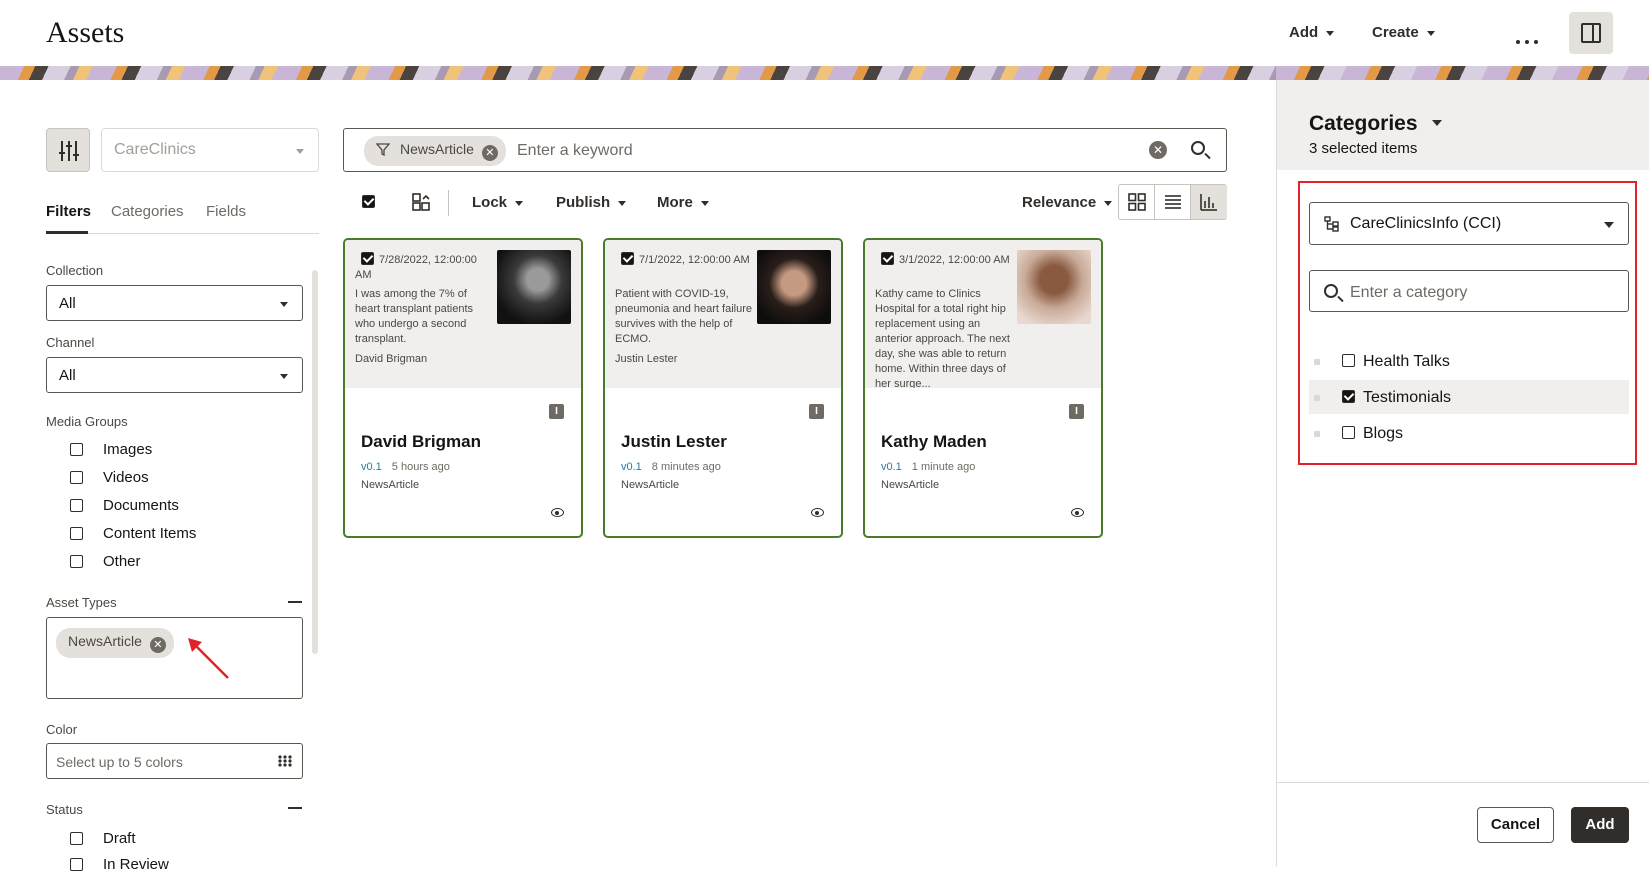 This screenshot has height=873, width=1649. I want to click on card-type-badge: I, so click(556, 411).